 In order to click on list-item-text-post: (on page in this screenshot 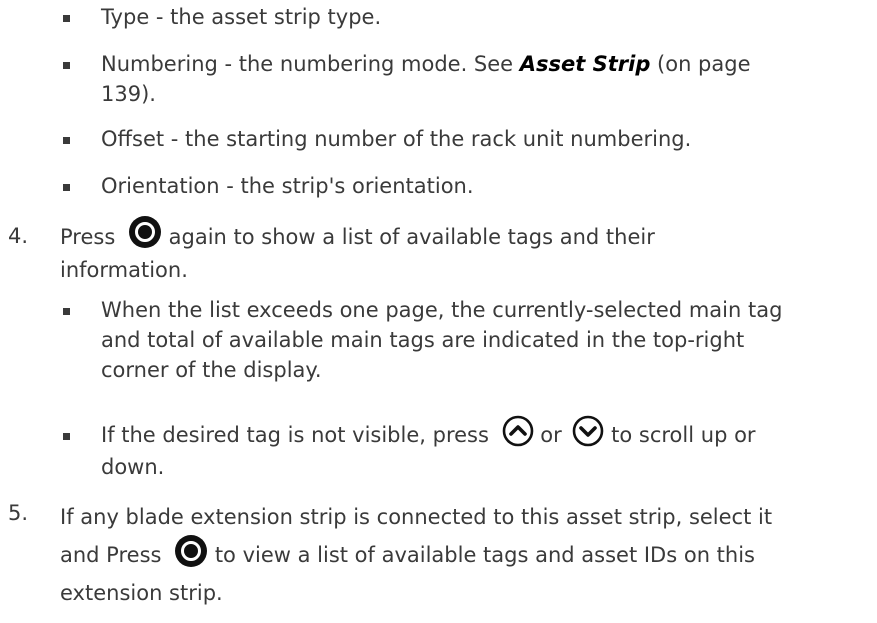, I will do `click(700, 64)`.